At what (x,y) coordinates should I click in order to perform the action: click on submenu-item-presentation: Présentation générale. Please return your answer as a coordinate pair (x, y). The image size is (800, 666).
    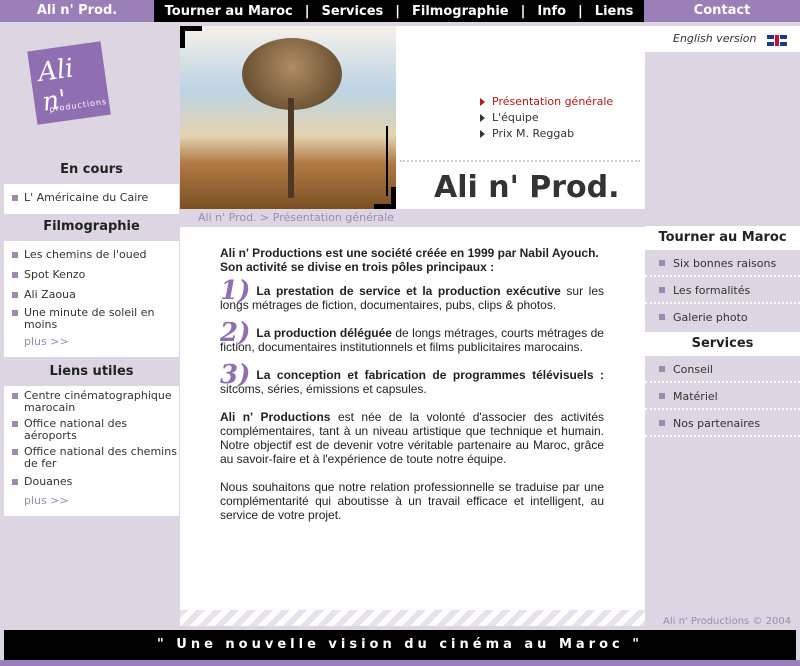
    Looking at the image, I should click on (546, 102).